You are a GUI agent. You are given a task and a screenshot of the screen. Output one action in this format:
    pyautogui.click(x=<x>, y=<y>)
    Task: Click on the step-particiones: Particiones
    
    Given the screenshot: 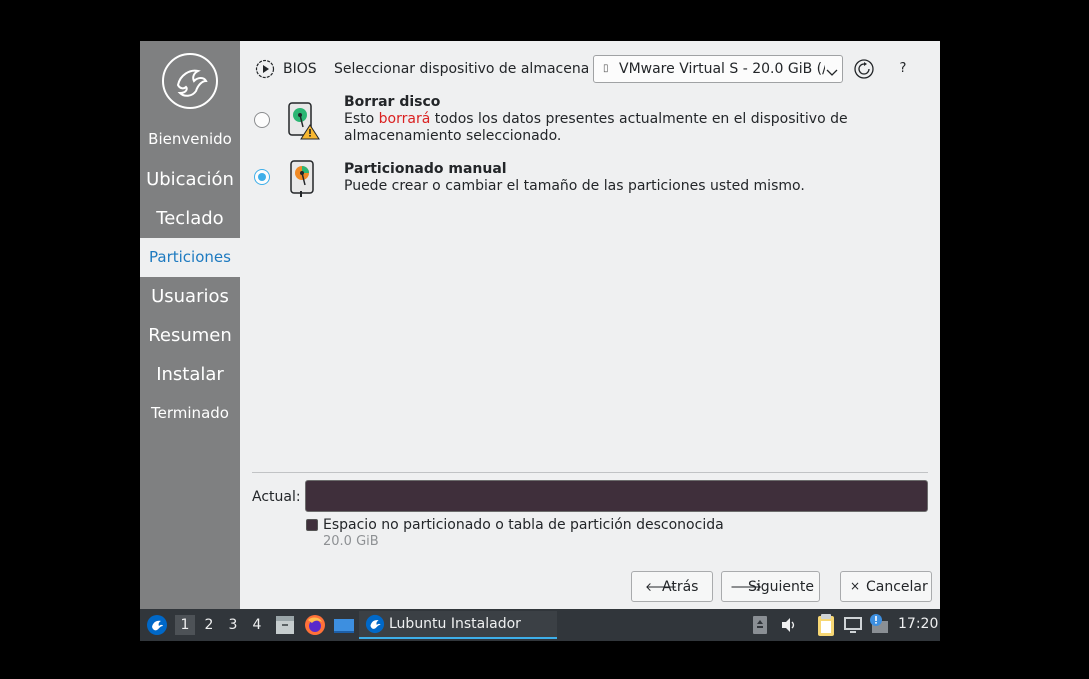 What is the action you would take?
    pyautogui.click(x=190, y=257)
    